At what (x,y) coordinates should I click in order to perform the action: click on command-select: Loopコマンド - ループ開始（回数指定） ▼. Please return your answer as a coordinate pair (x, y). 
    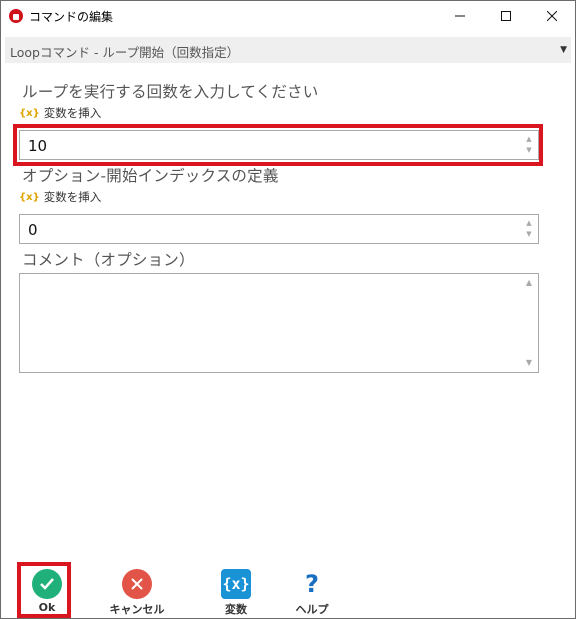
    Looking at the image, I should click on (288, 50).